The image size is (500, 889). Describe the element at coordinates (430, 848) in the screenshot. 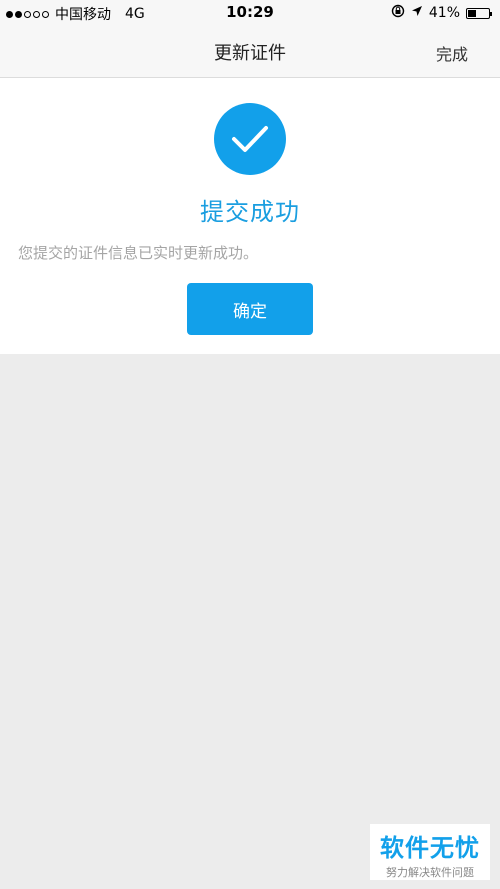

I see `watermark-title: 软件无忧` at that location.